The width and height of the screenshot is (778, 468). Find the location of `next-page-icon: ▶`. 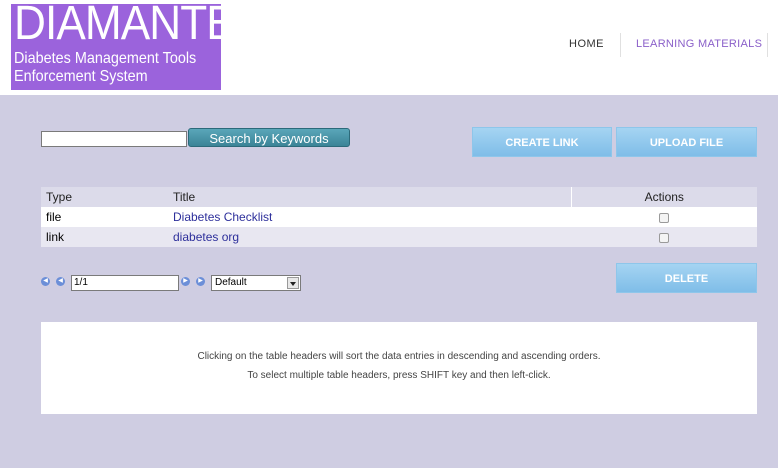

next-page-icon: ▶ is located at coordinates (185, 281).